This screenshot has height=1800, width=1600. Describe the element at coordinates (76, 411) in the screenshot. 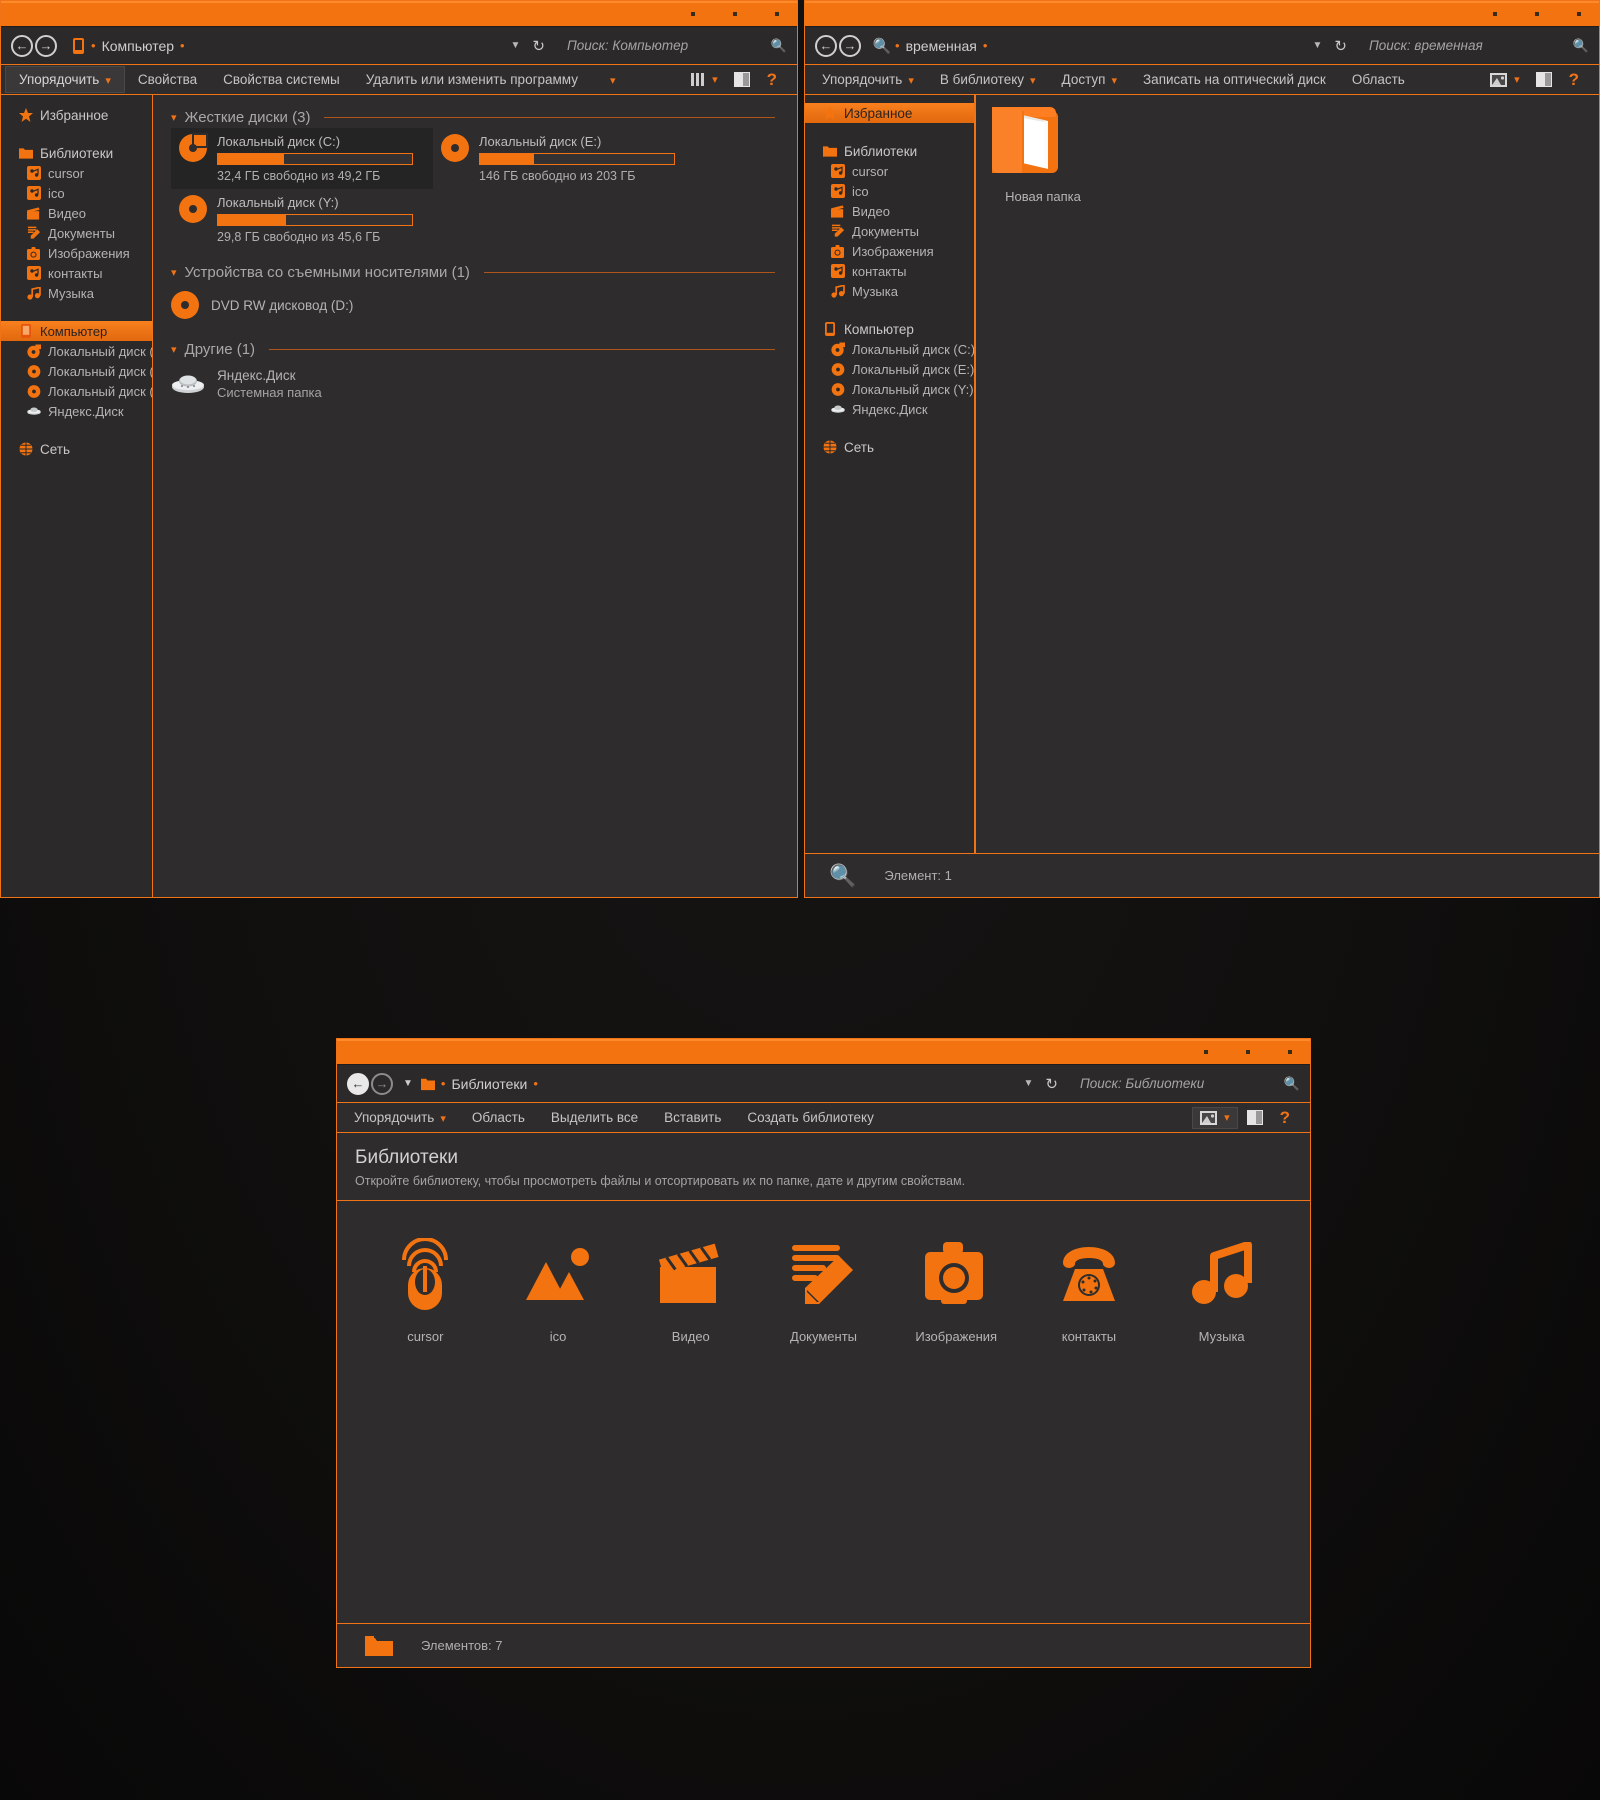

I see `sidebar-item-drive: Яндекс.Диск` at that location.